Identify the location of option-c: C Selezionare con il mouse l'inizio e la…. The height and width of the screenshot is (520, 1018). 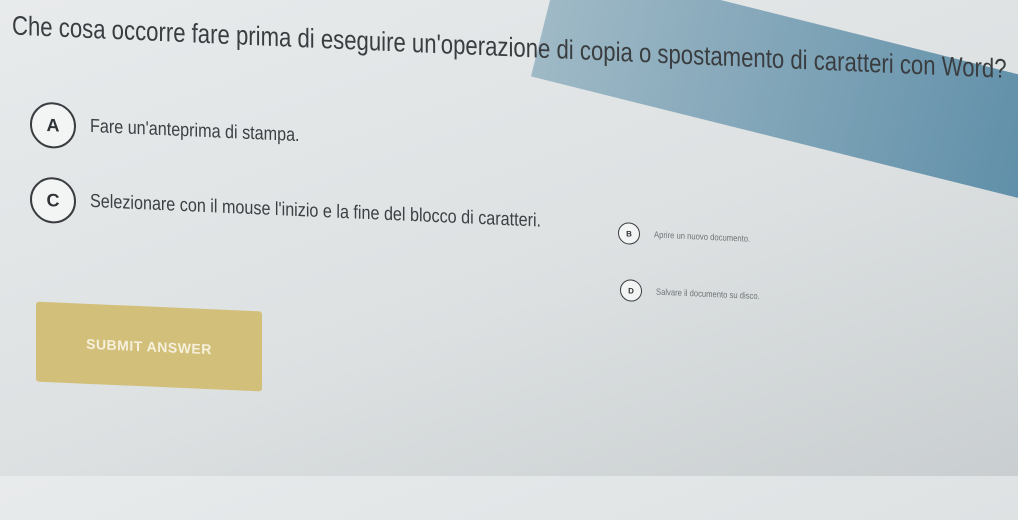
(325, 212).